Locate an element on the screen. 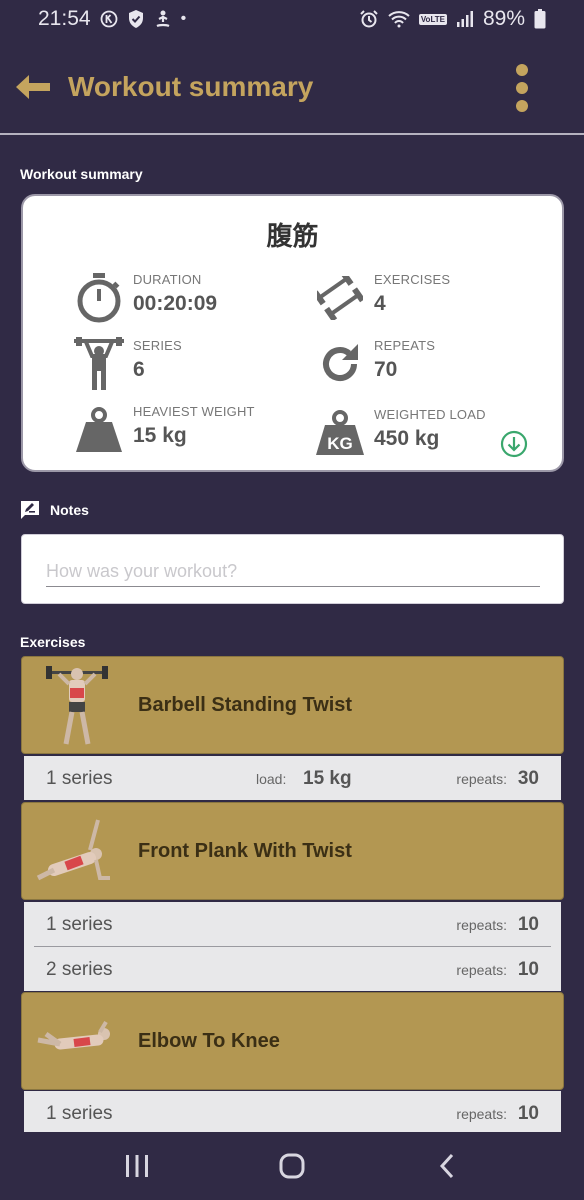 Image resolution: width=584 pixels, height=1200 pixels. recent-apps-icon is located at coordinates (137, 1166).